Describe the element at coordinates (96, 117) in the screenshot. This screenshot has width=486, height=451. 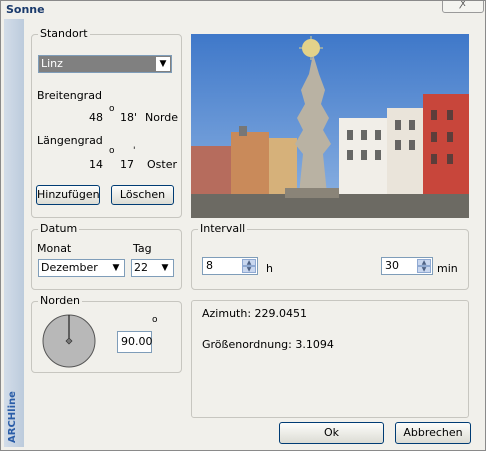
I see `latitude-degrees: 48` at that location.